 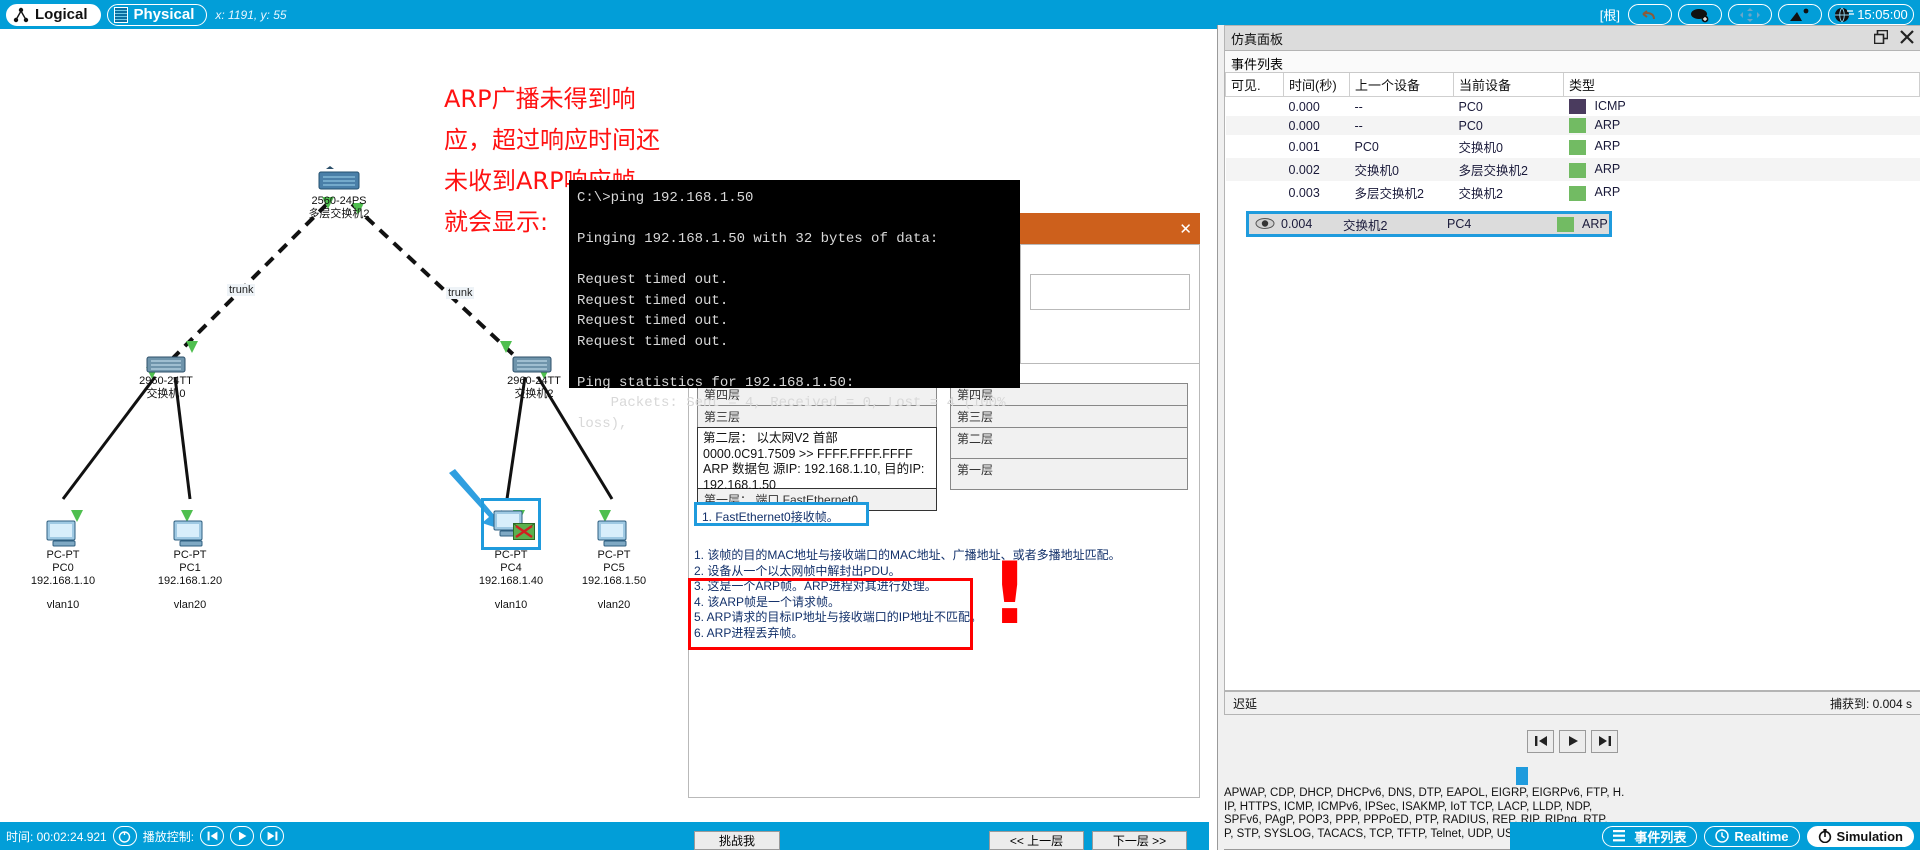 I want to click on event-list-toggle-button: 事件列表, so click(x=1650, y=836).